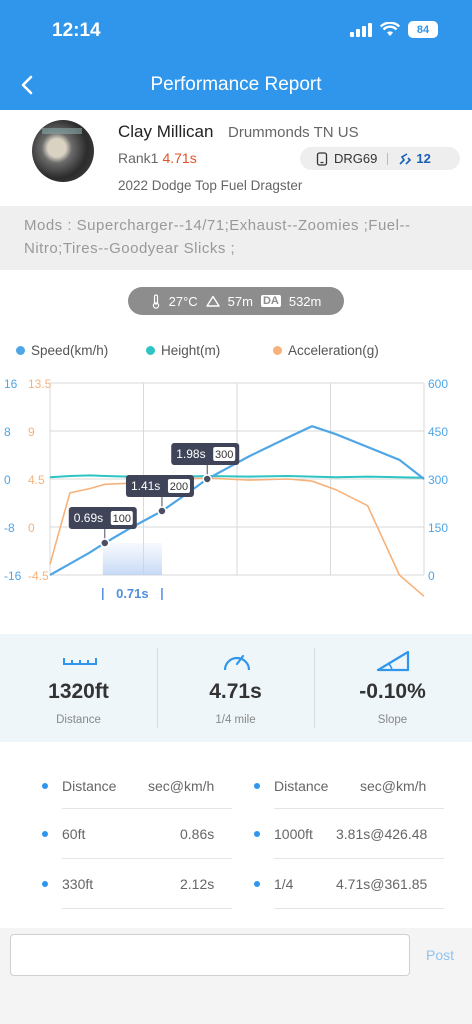  What do you see at coordinates (356, 158) in the screenshot?
I see `car-id: DRG69` at bounding box center [356, 158].